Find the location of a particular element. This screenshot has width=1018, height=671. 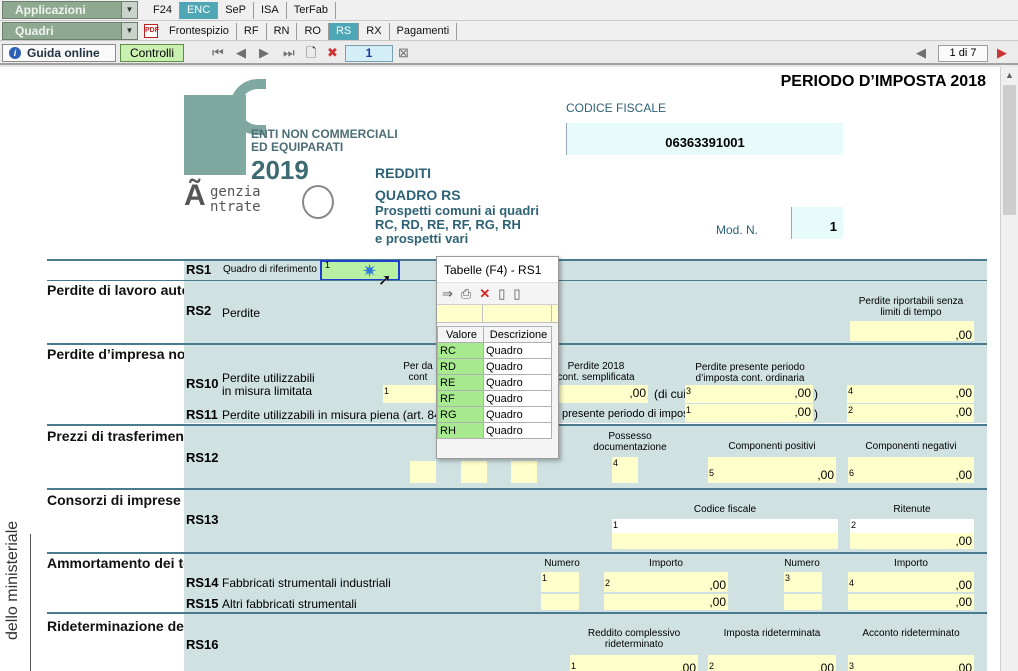

col-descrizione: Descrizione is located at coordinates (517, 334).